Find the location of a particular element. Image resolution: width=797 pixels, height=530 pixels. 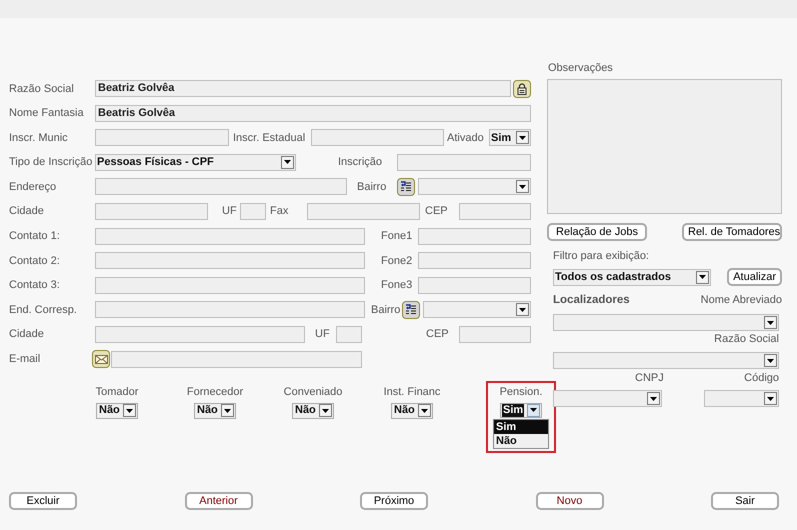

text-field: Beatriz Golvêa is located at coordinates (303, 88).